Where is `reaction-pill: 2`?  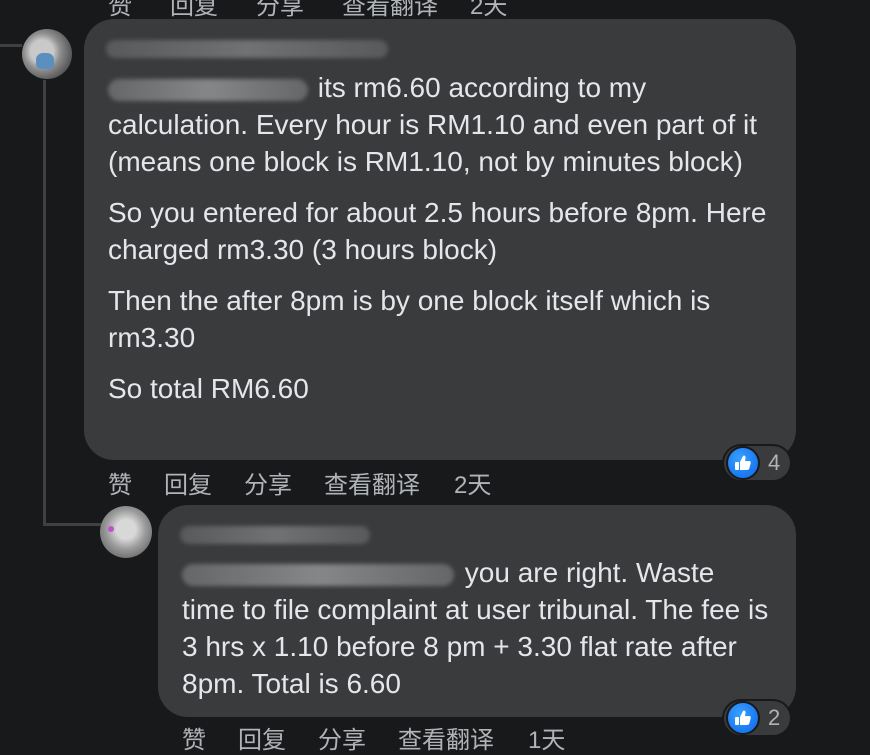 reaction-pill: 2 is located at coordinates (757, 718).